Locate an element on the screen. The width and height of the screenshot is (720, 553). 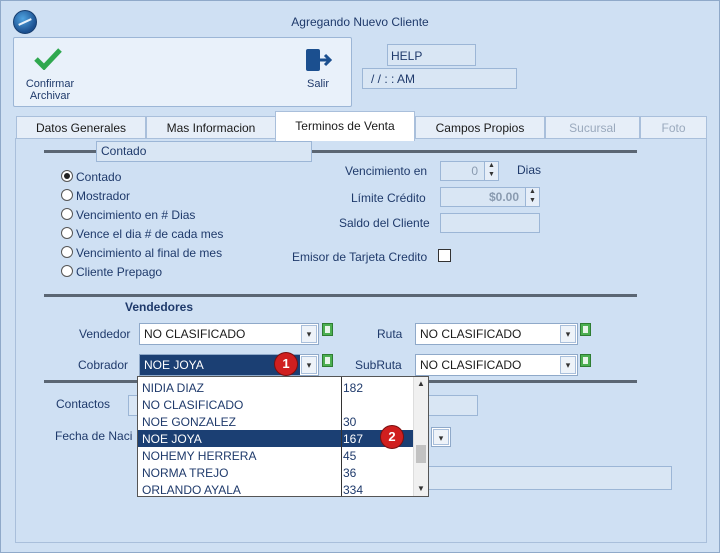
due-spinner: ▲ ▼ is located at coordinates (491, 171).